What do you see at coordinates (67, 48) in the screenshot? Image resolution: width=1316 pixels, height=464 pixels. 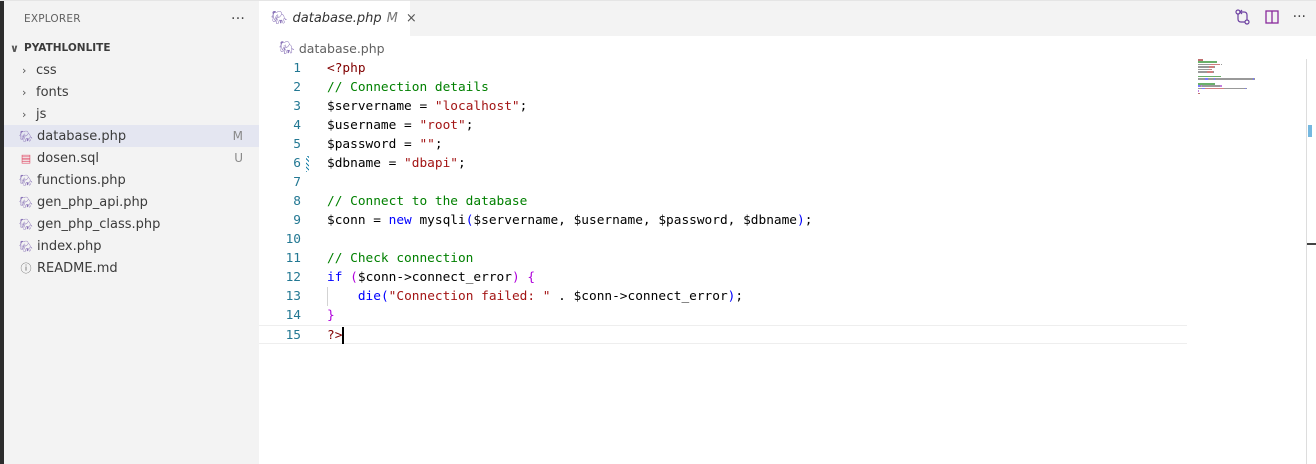 I see `project-name: PYATHLONLITE` at bounding box center [67, 48].